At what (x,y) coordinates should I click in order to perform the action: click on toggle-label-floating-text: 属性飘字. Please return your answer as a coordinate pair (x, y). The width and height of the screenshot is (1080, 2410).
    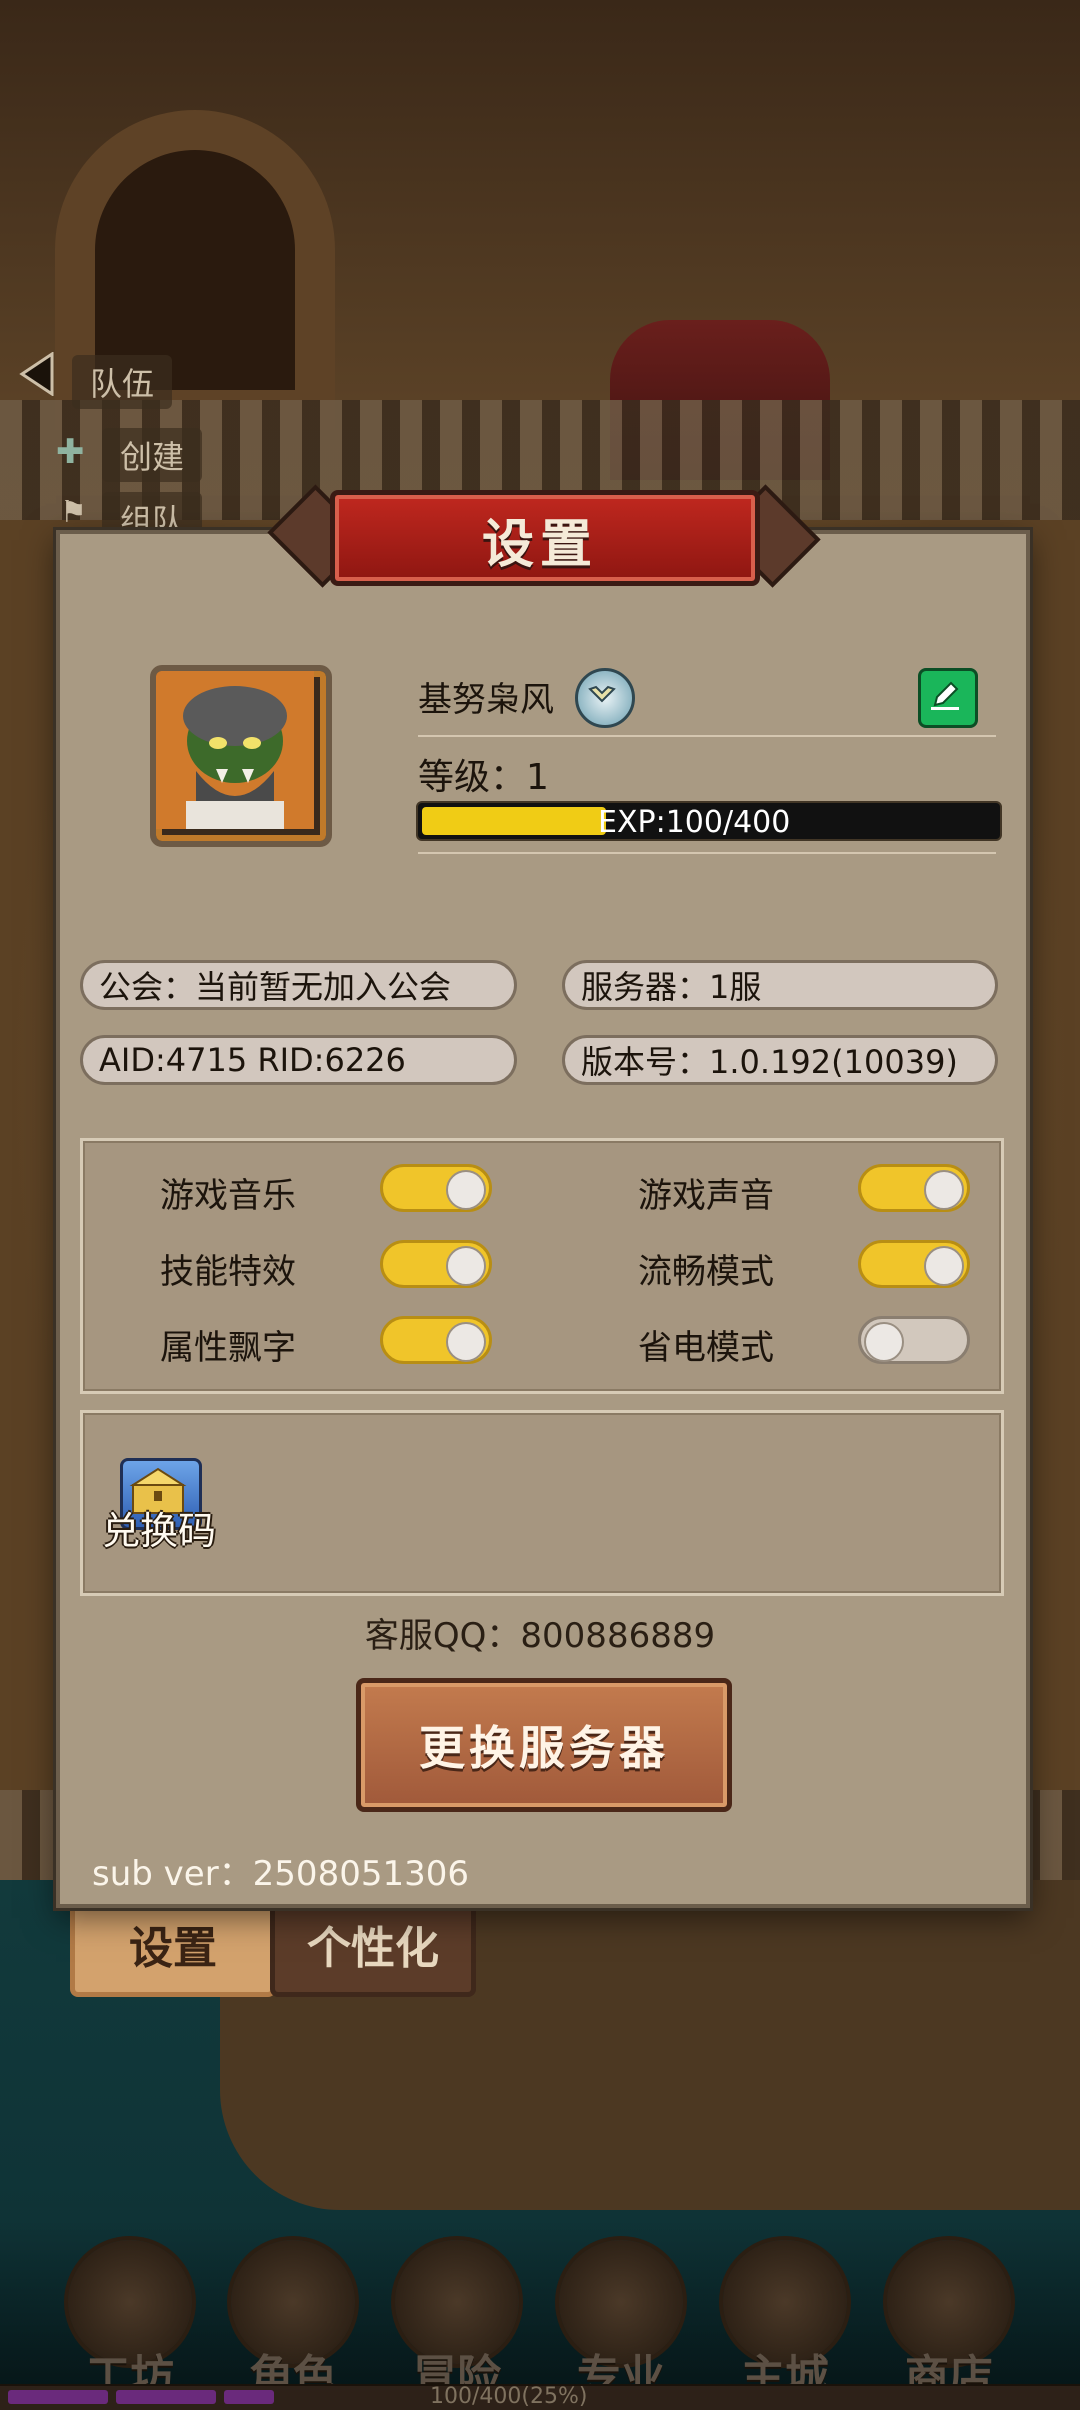
    Looking at the image, I should click on (228, 1348).